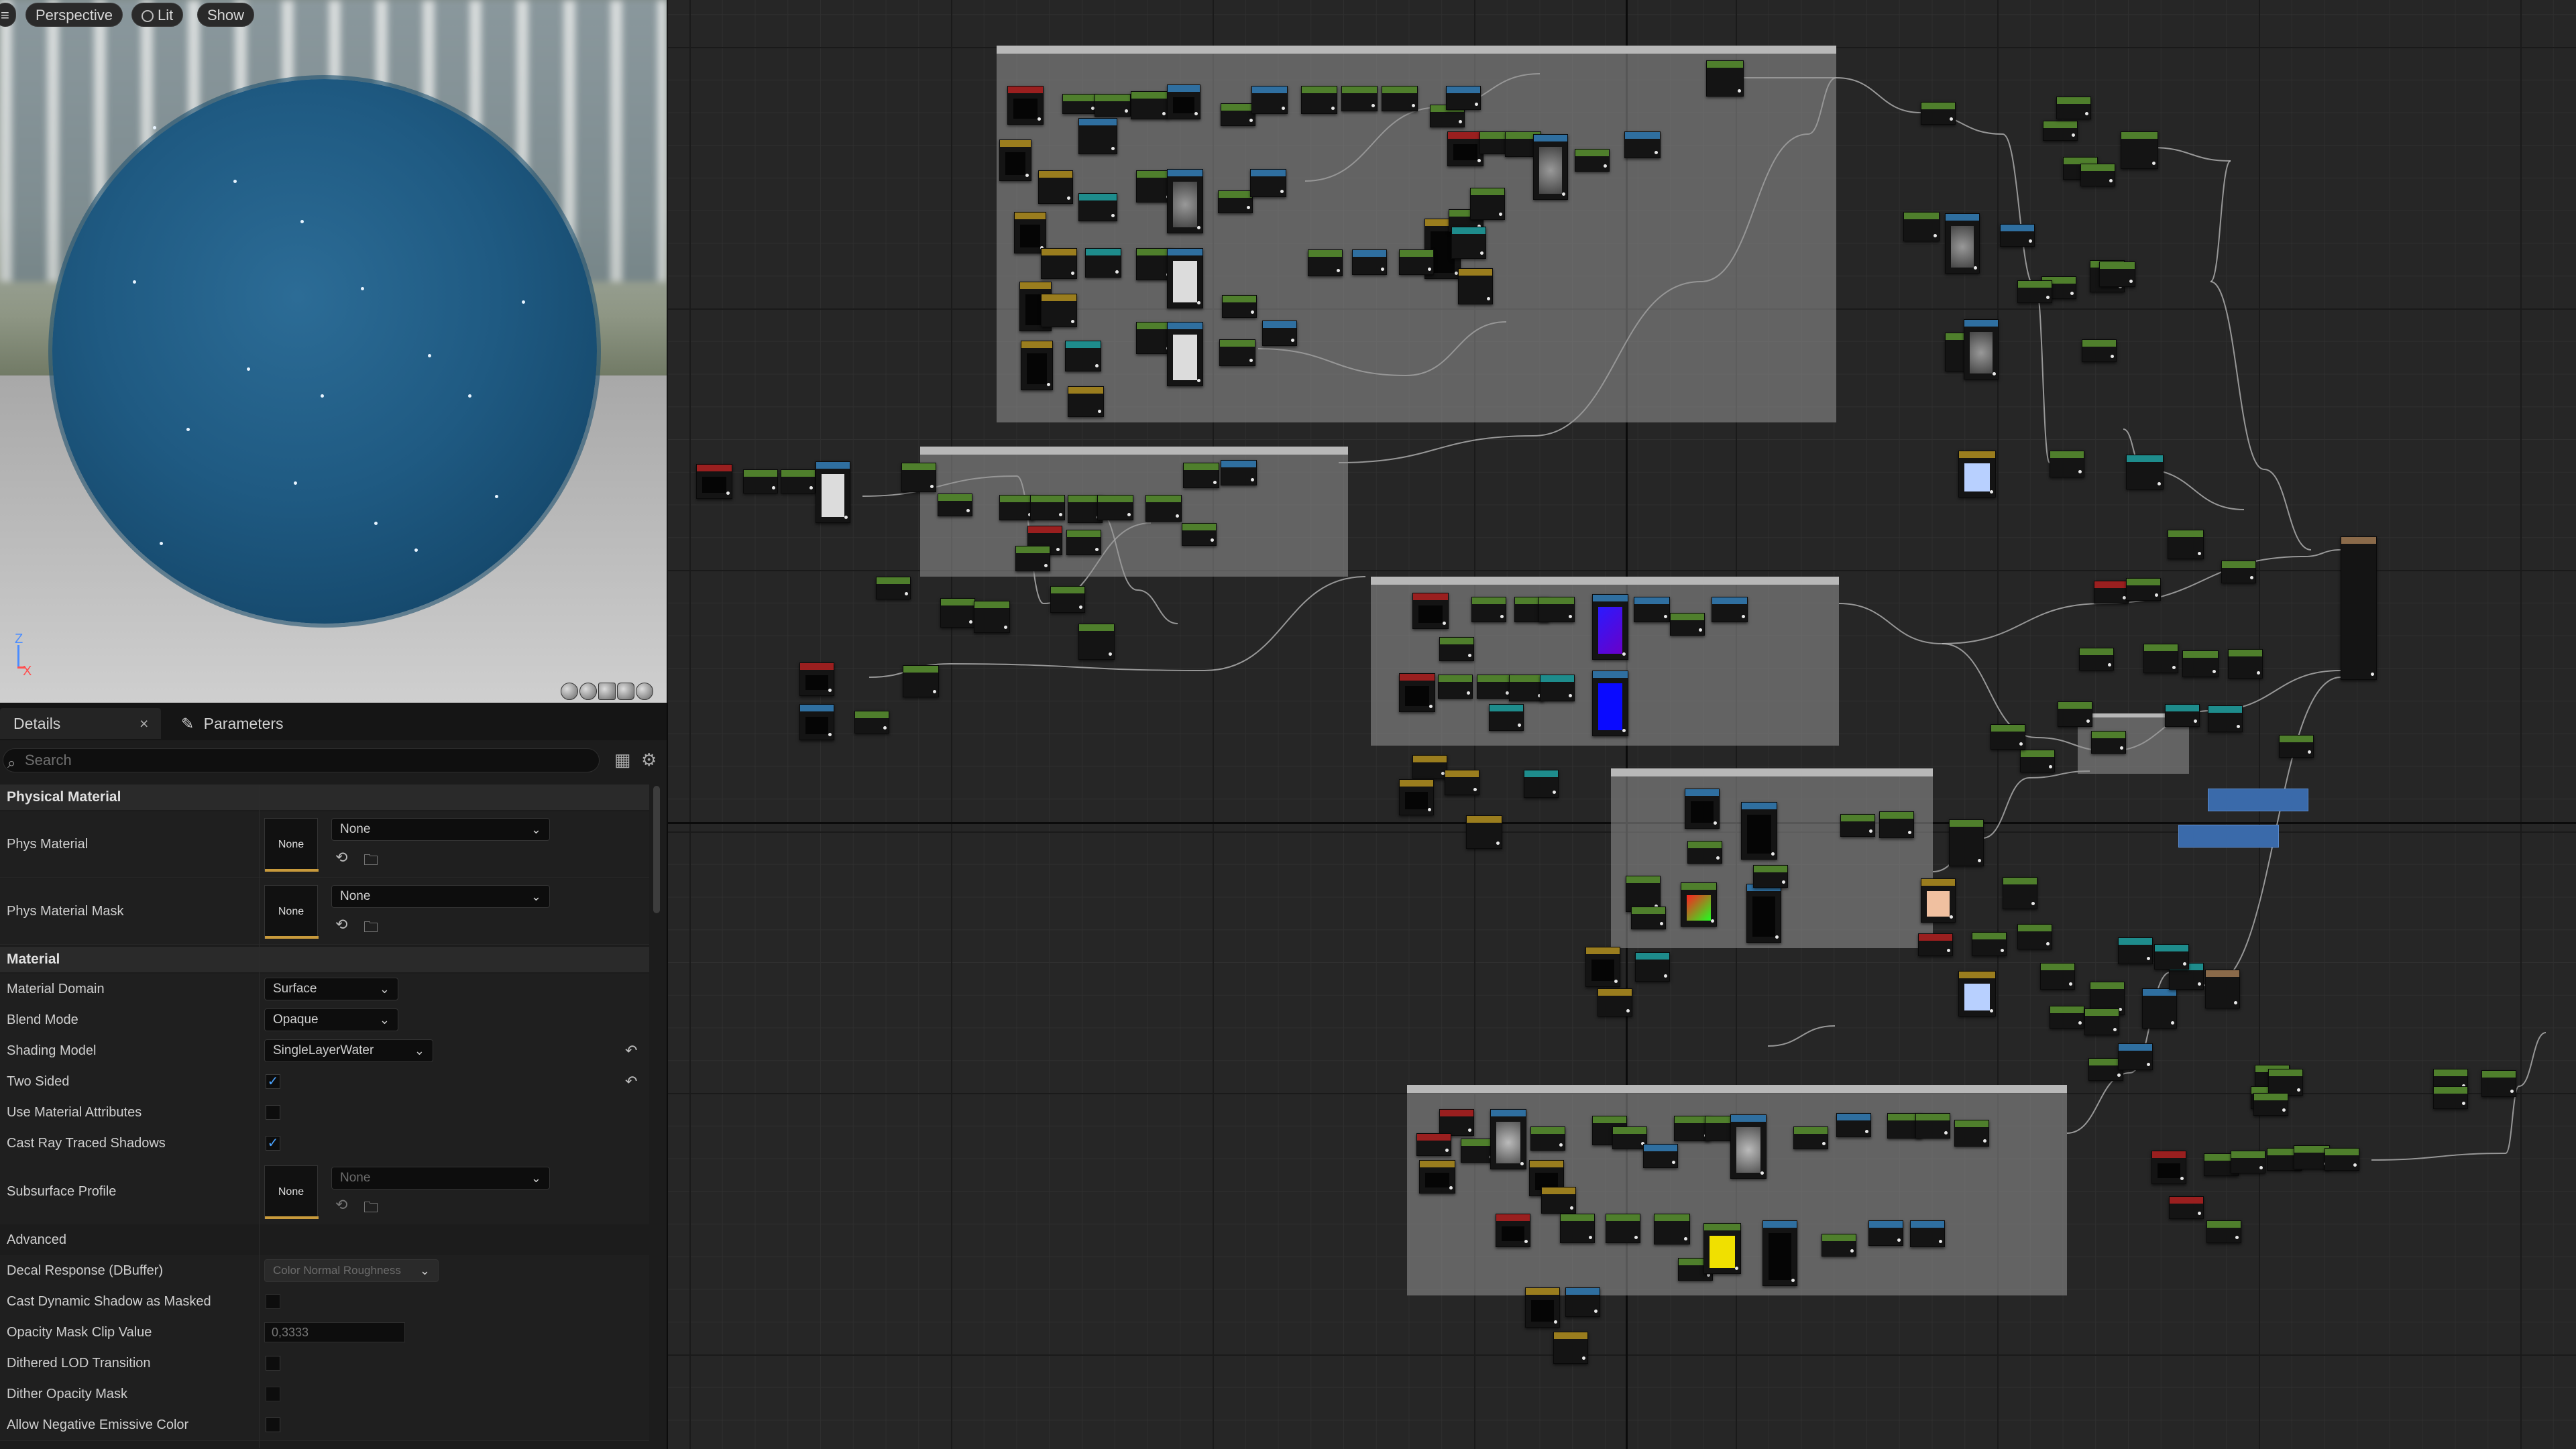 The height and width of the screenshot is (1449, 2576). What do you see at coordinates (440, 896) in the screenshot?
I see `phys-material-mask-dropdown: None ⌄` at bounding box center [440, 896].